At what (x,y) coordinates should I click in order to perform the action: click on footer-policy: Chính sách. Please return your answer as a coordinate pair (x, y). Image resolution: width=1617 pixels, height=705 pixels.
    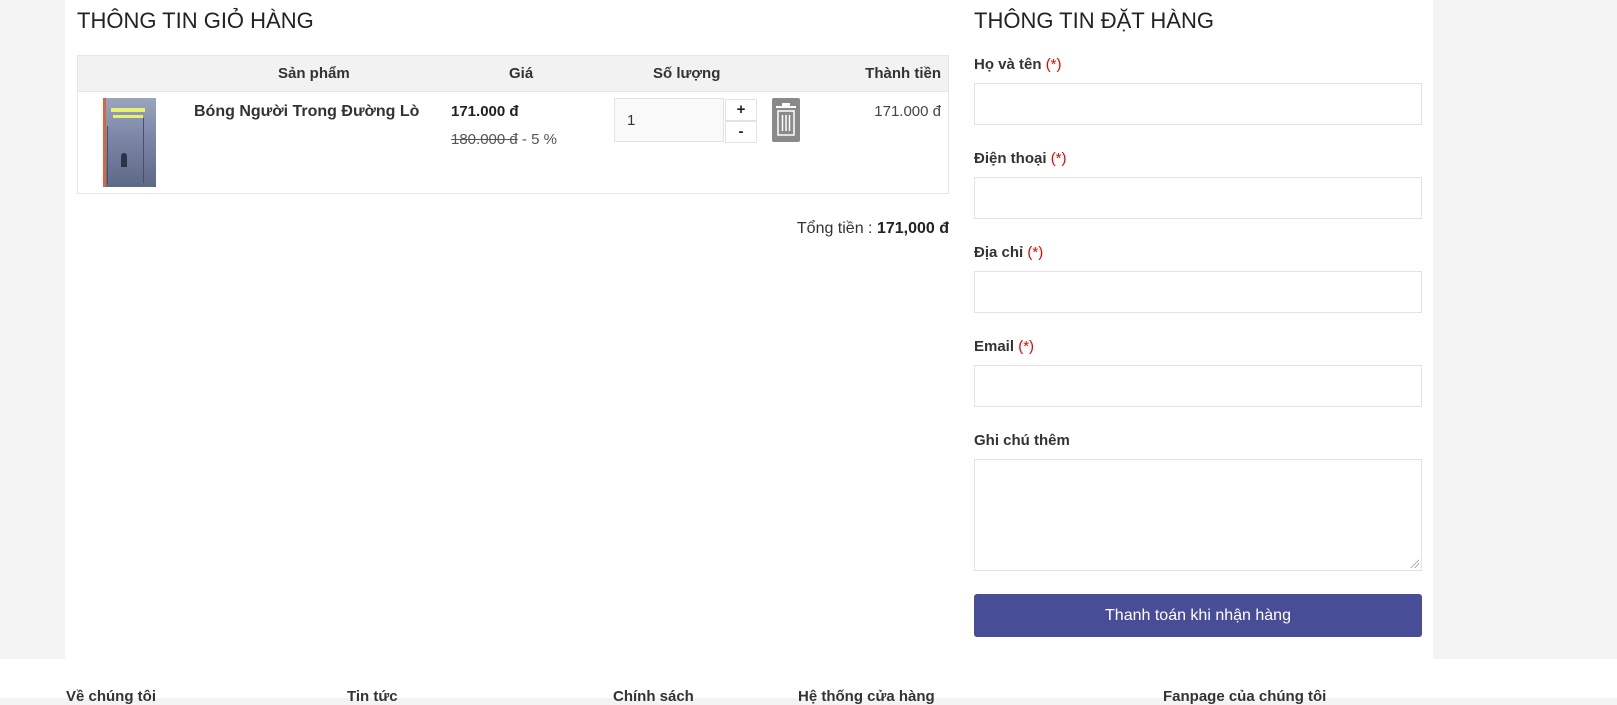
    Looking at the image, I should click on (653, 697).